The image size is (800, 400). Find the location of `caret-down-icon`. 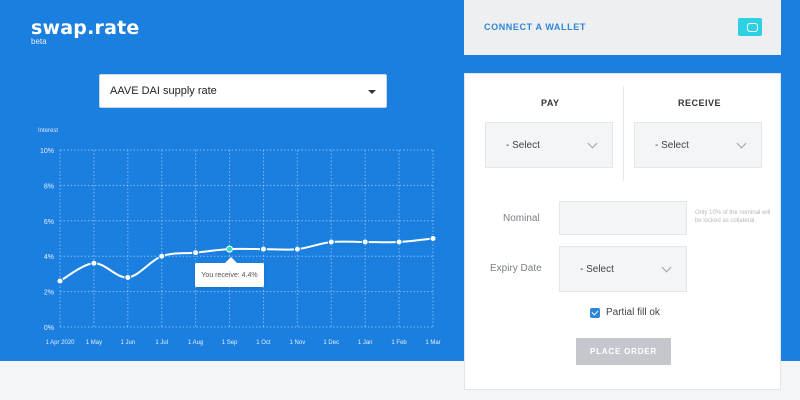

caret-down-icon is located at coordinates (372, 92).